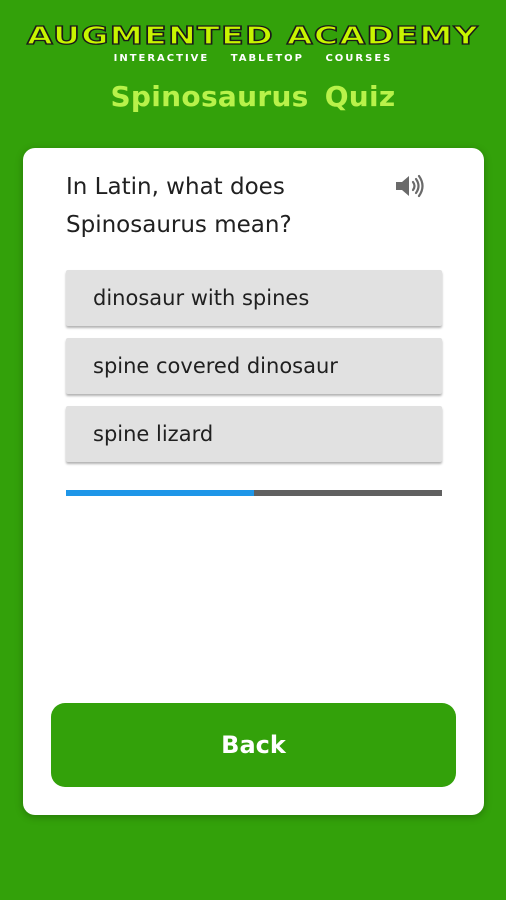  What do you see at coordinates (254, 298) in the screenshot?
I see `answer-option-1: dinosaur with spines` at bounding box center [254, 298].